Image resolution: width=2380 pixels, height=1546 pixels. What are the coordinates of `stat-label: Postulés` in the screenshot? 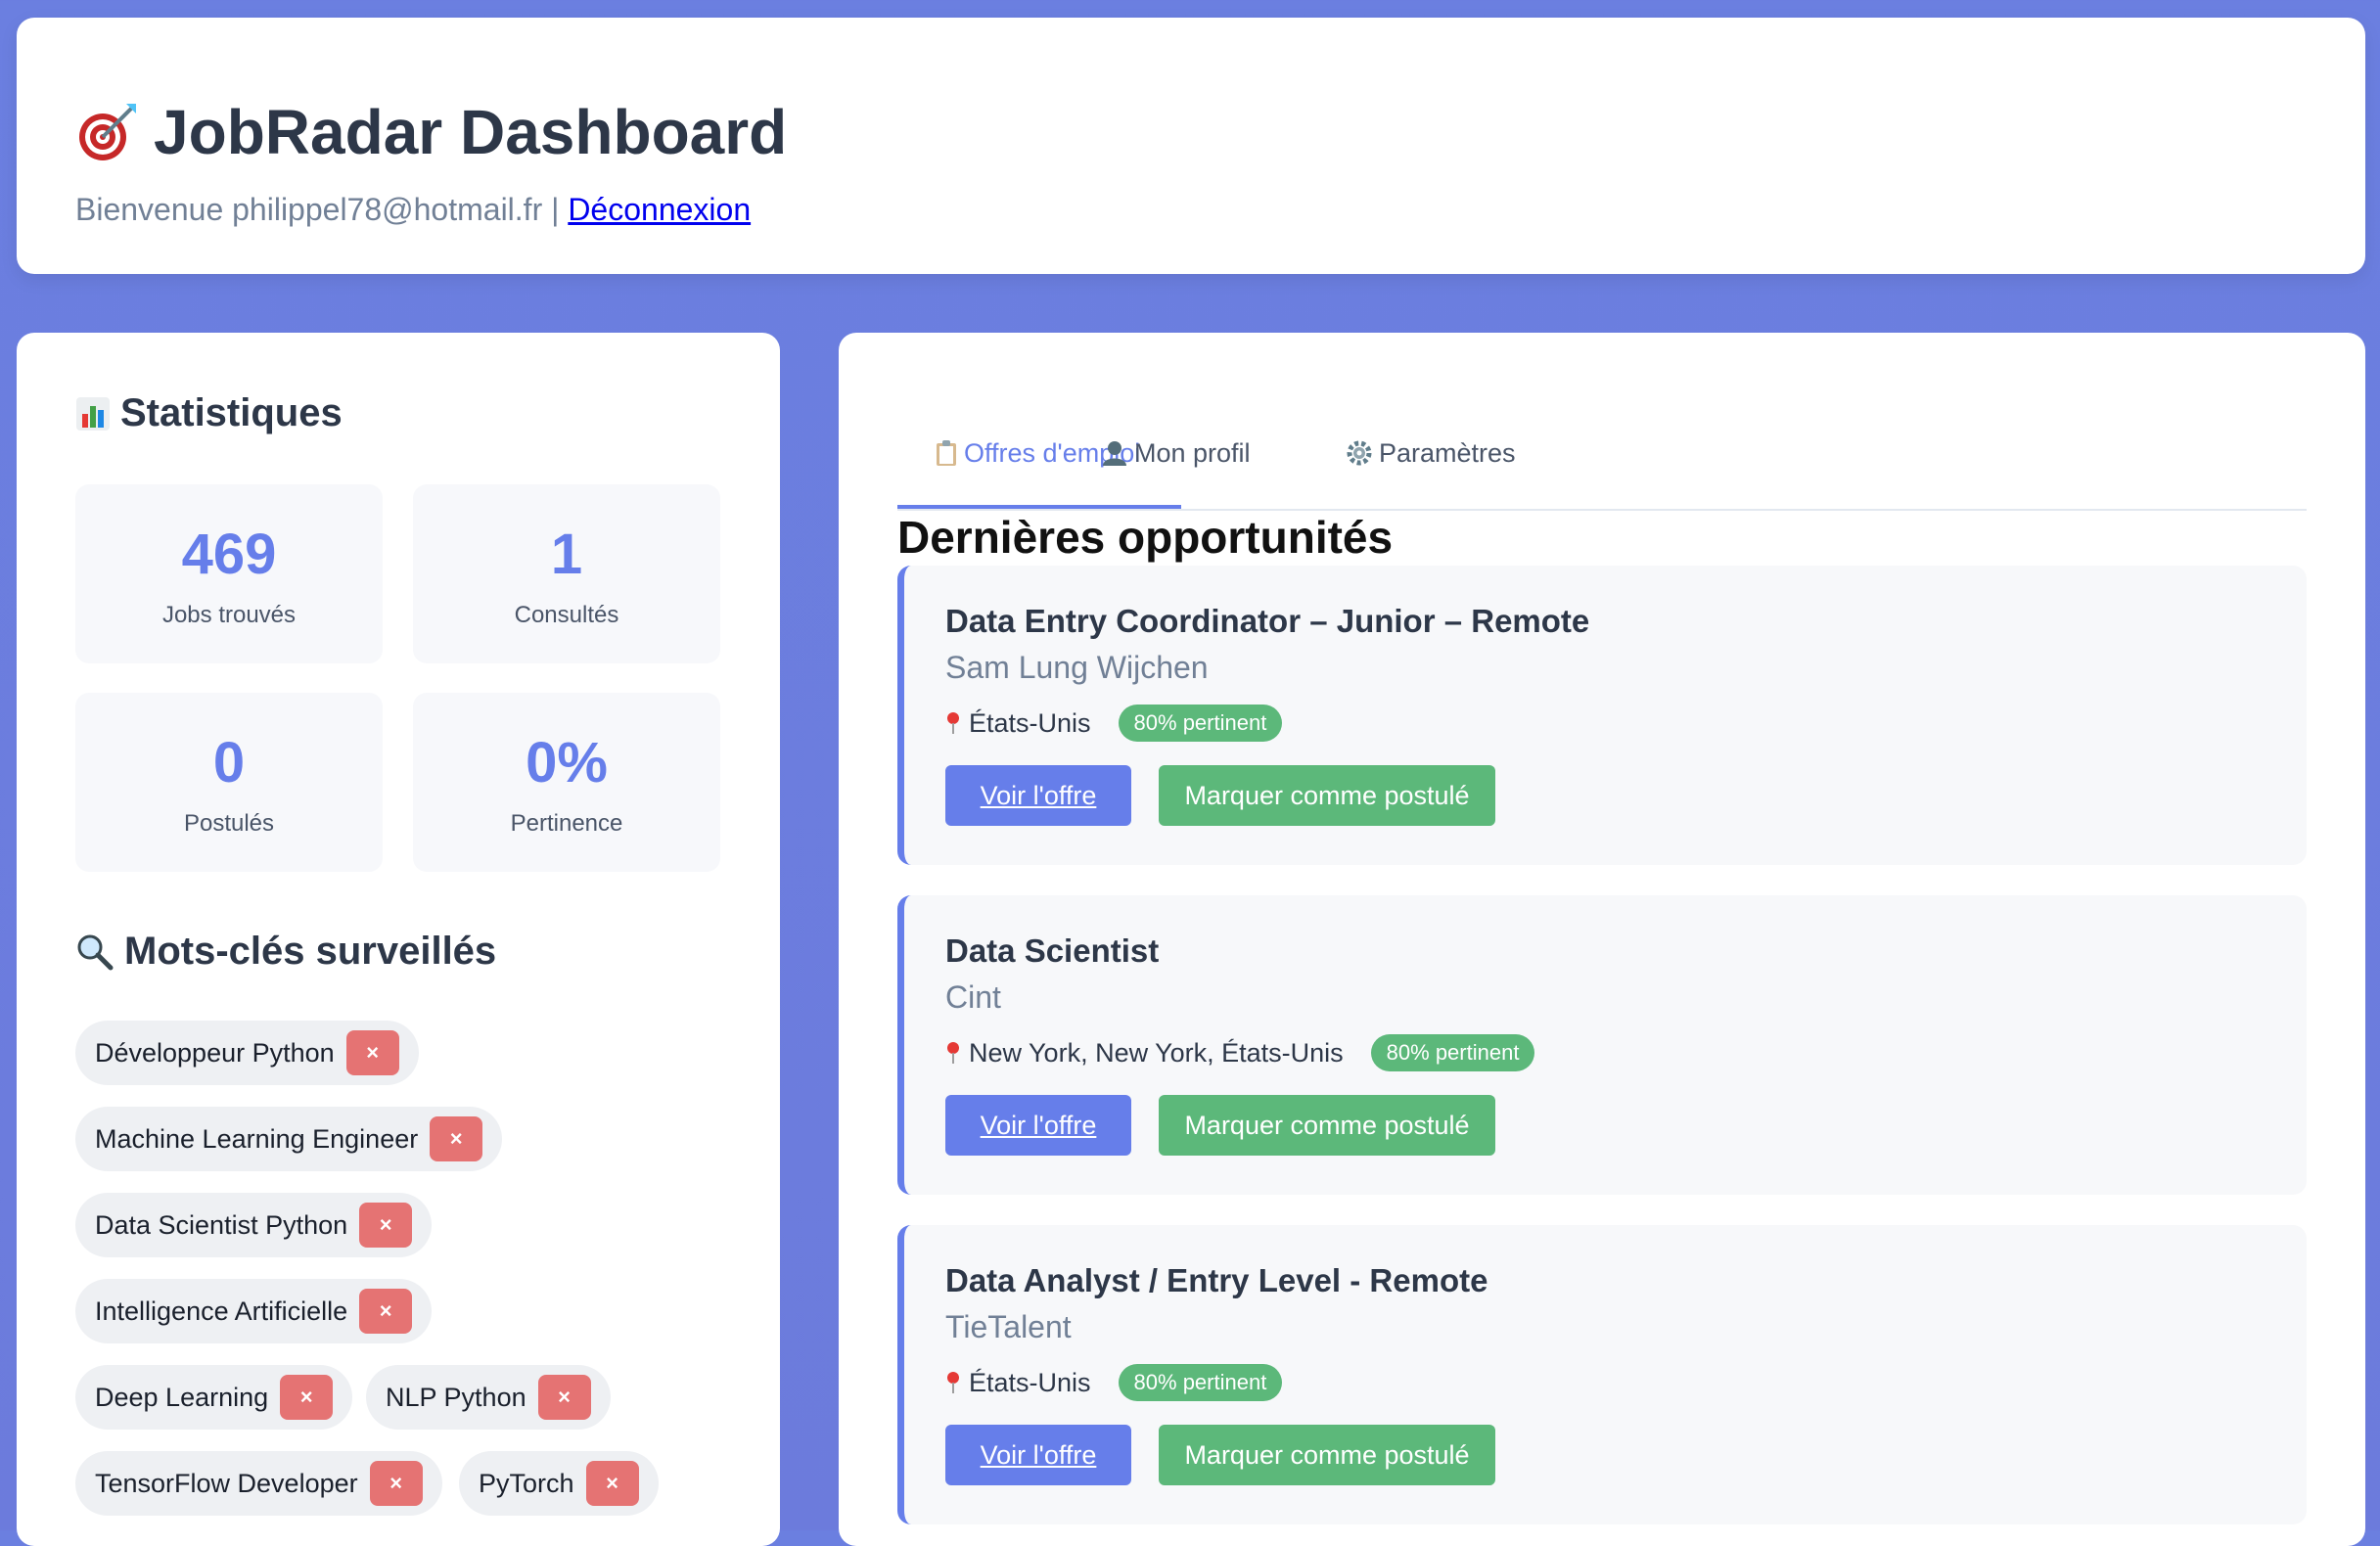 It's located at (229, 824).